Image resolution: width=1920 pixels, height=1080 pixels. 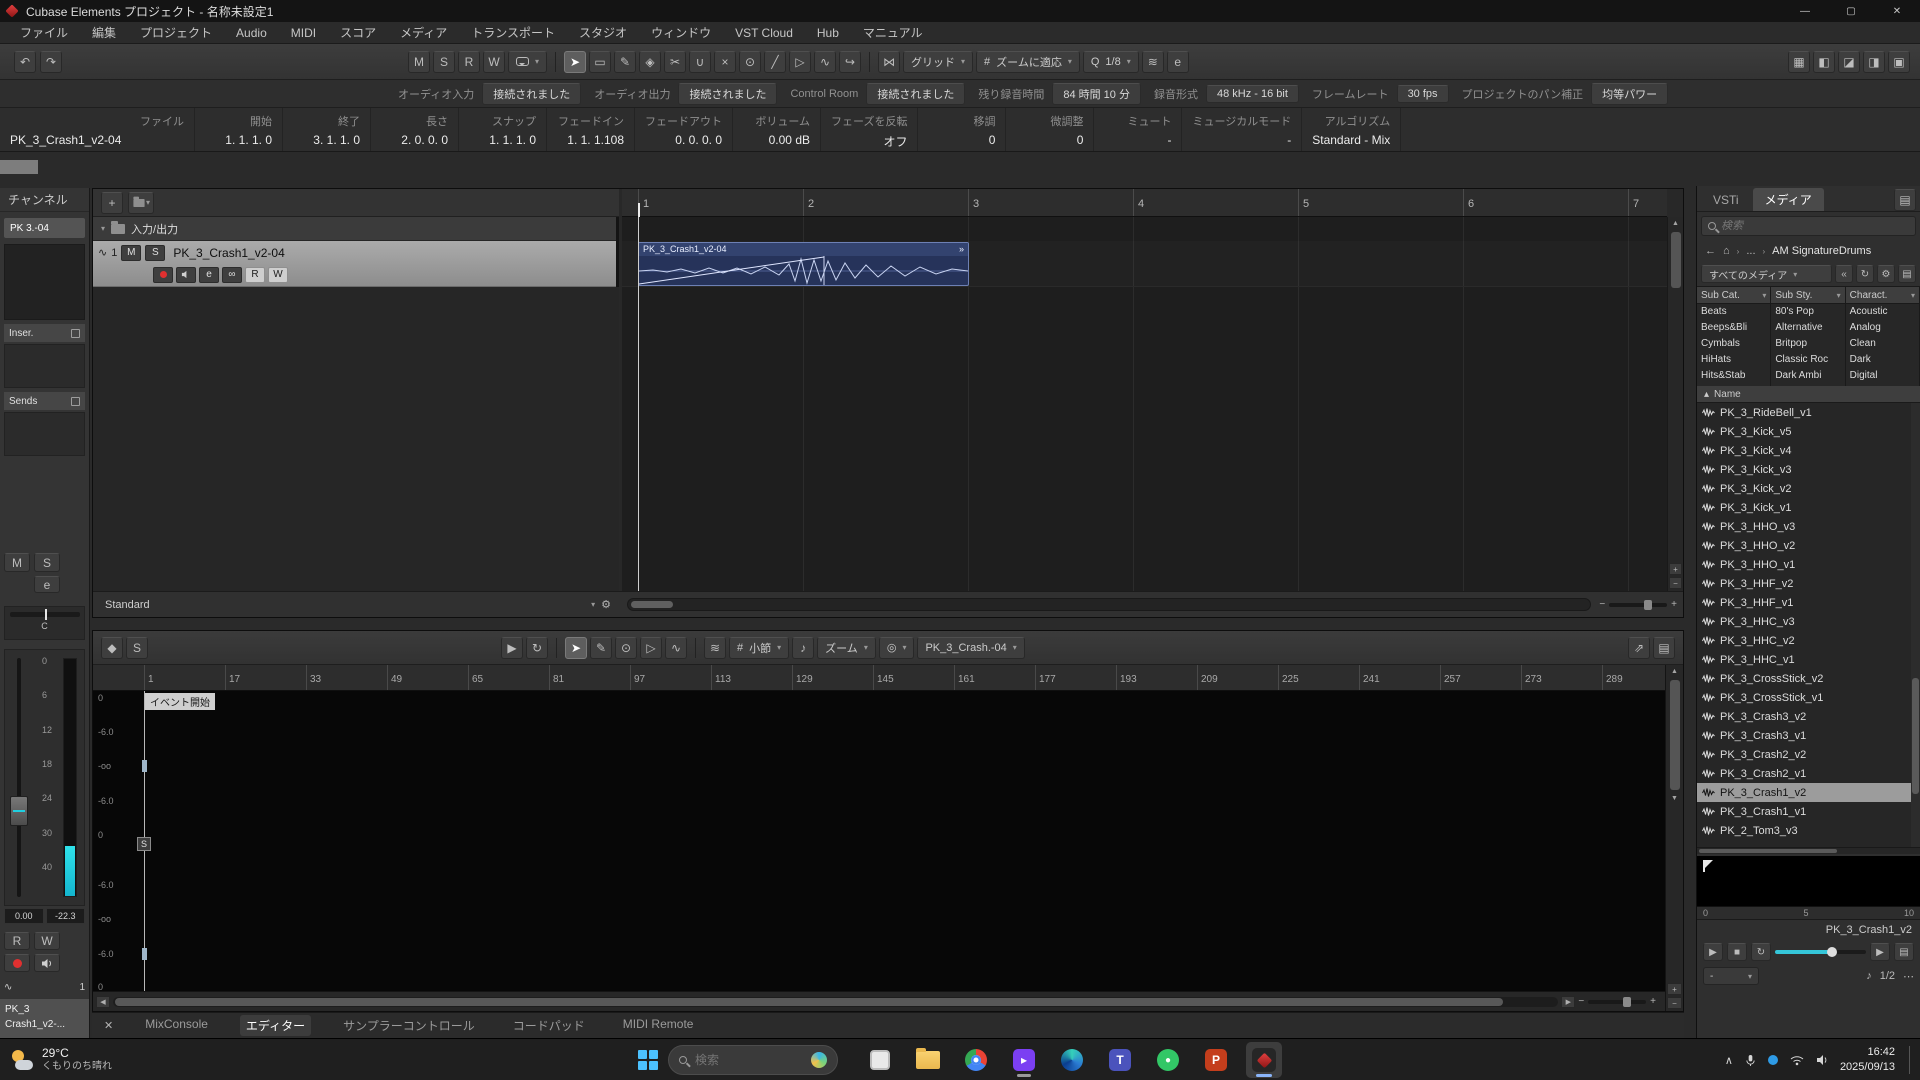 I want to click on scrollbar-track, so click(x=836, y=1001).